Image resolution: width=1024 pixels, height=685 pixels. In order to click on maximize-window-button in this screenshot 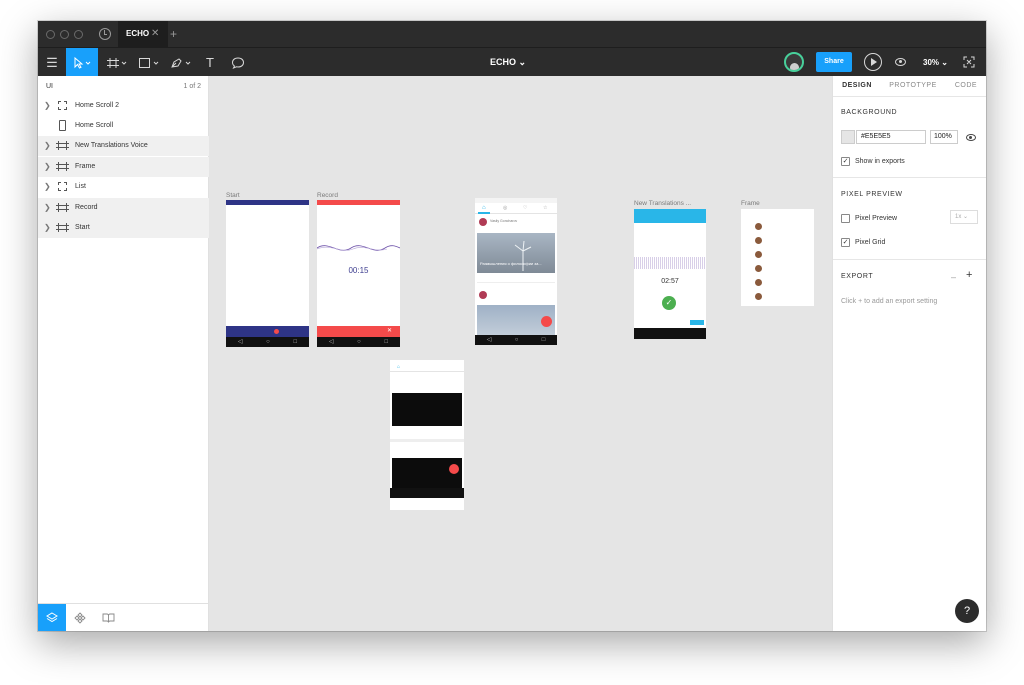, I will do `click(78, 34)`.